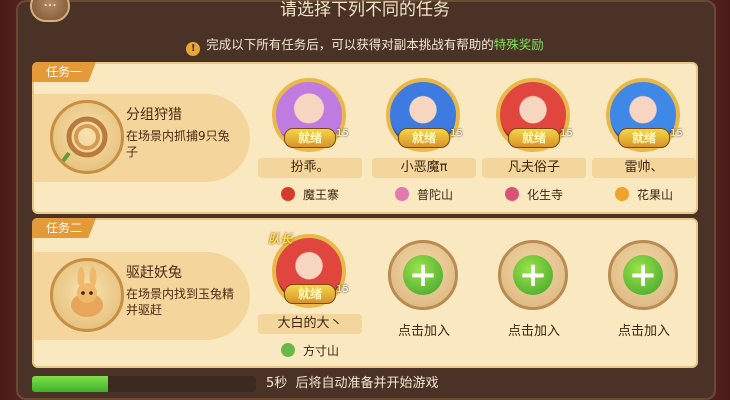 The height and width of the screenshot is (400, 730). I want to click on task-name: 驱赶妖兔, so click(154, 273).